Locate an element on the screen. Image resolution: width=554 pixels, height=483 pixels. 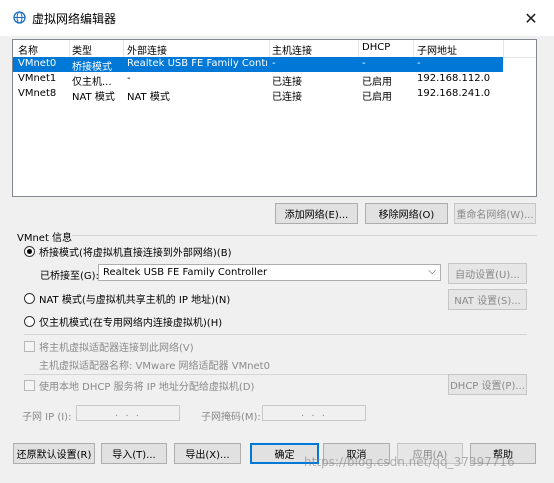
cell-type: 桥接模式 is located at coordinates (92, 67).